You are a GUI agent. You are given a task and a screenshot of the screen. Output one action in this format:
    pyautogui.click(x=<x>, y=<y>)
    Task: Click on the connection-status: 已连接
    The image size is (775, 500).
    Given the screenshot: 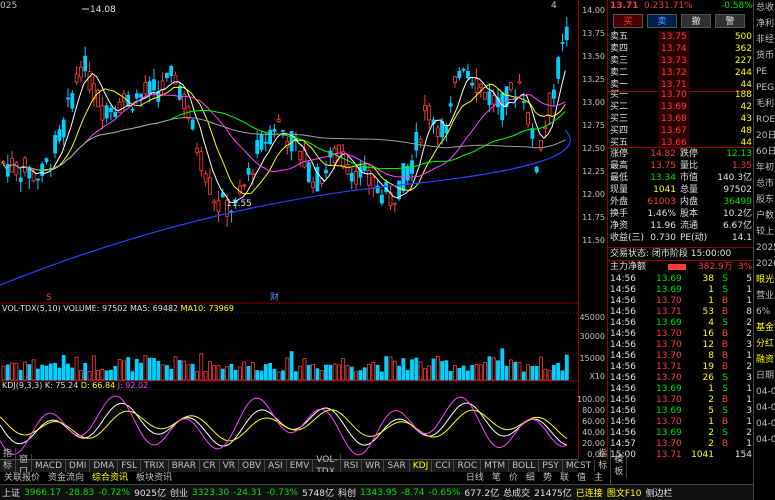 What is the action you would take?
    pyautogui.click(x=589, y=492)
    